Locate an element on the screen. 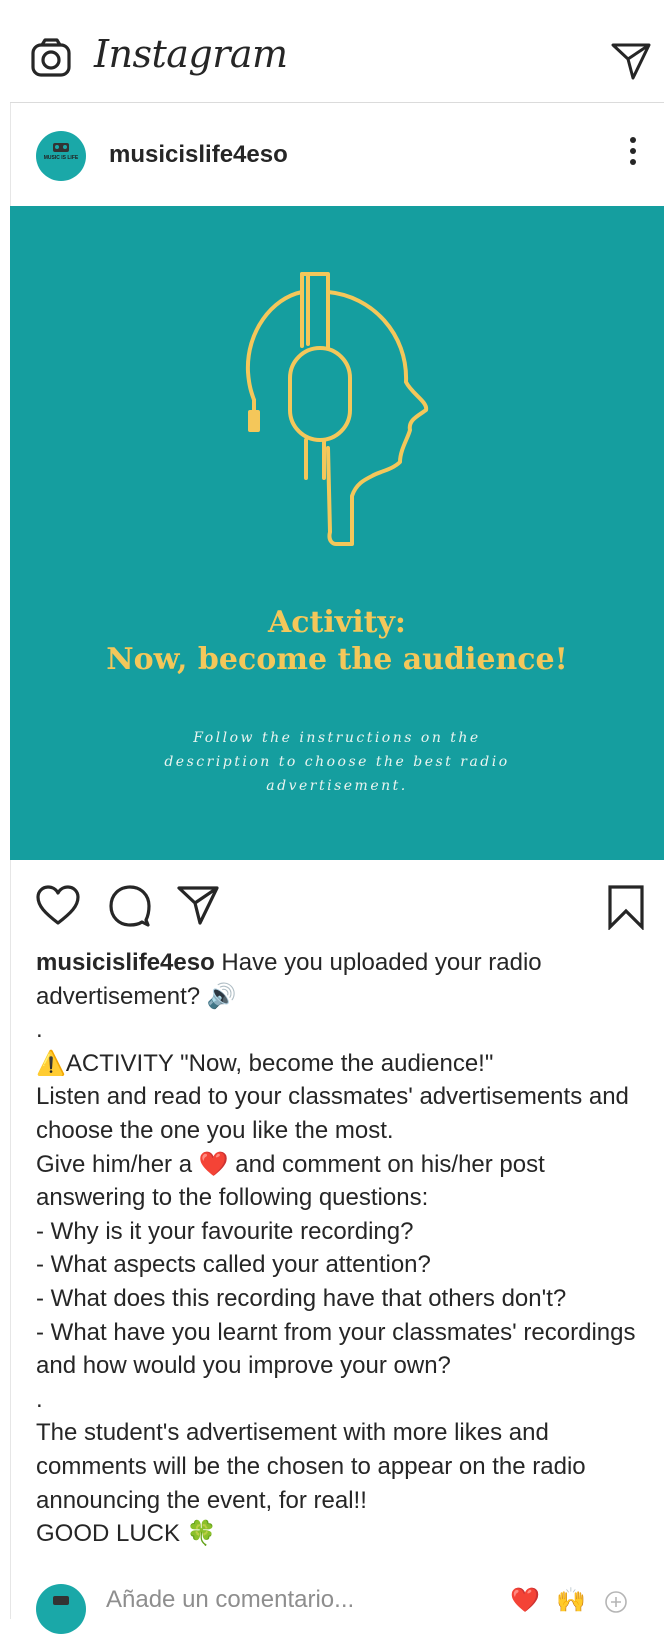 This screenshot has width=664, height=1634. heart-icon is located at coordinates (58, 907).